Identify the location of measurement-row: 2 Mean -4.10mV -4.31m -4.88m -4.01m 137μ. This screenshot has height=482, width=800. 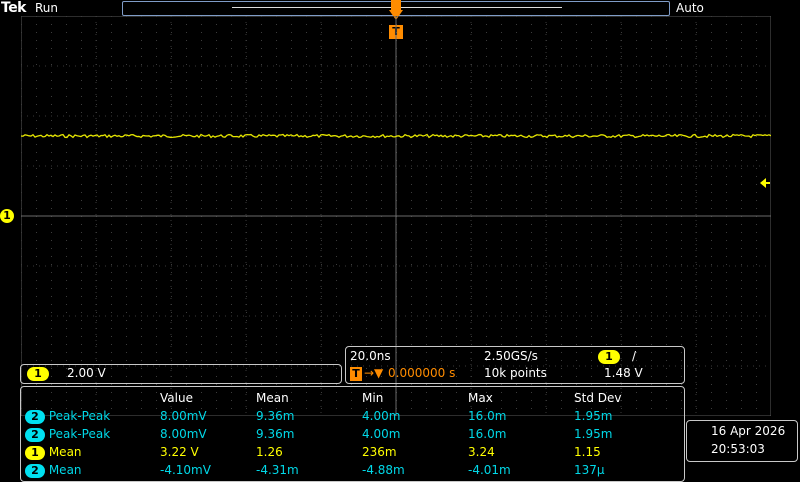
(349, 470).